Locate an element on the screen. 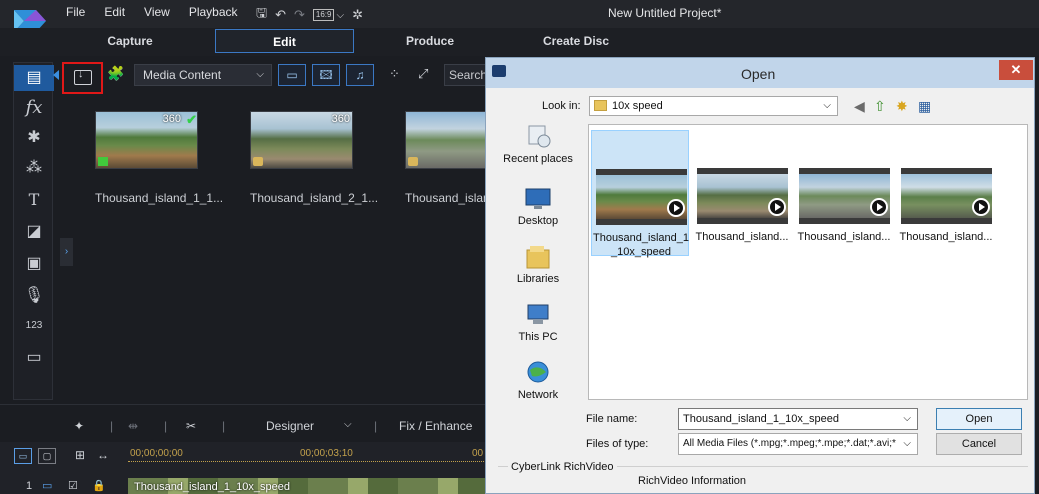  magic-tools-icon: ✦ is located at coordinates (79, 426).